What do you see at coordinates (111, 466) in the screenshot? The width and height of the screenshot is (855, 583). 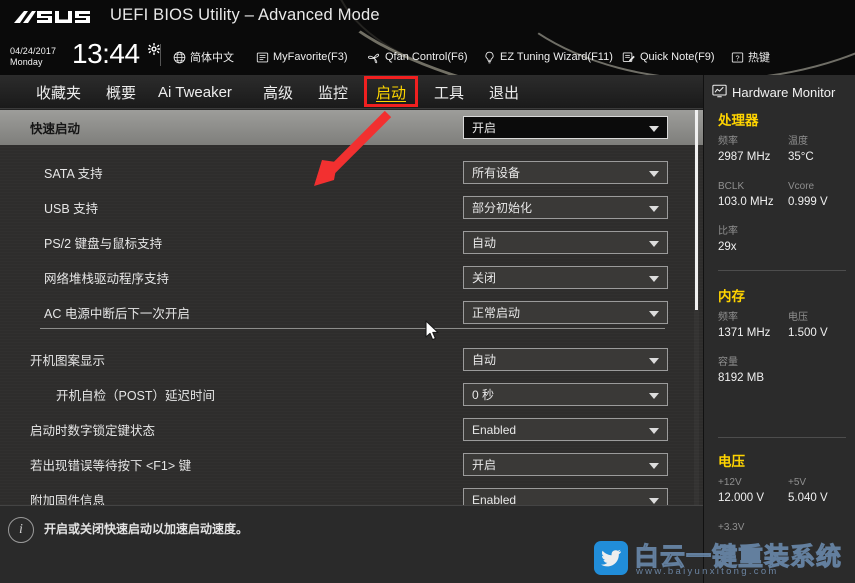 I see `setting-label: 若出现错误等待按下 <F1> 键` at bounding box center [111, 466].